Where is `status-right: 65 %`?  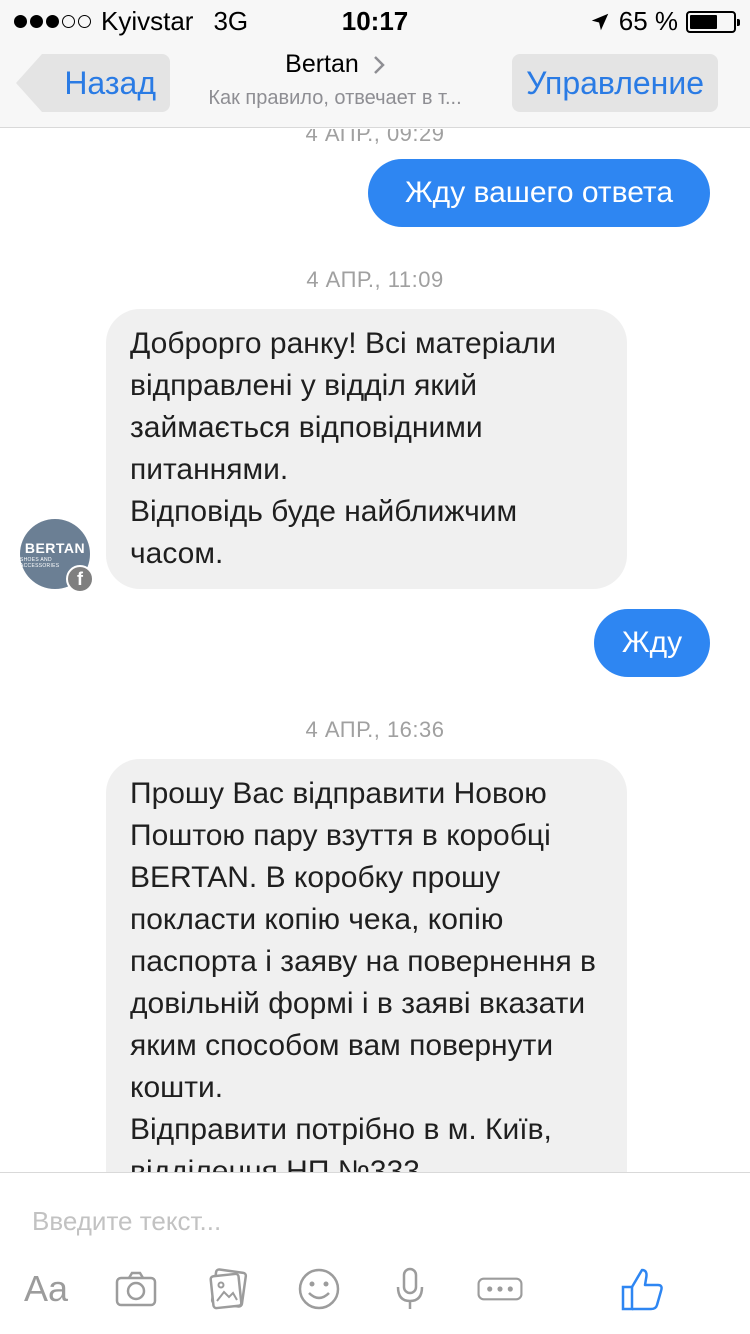 status-right: 65 % is located at coordinates (664, 21).